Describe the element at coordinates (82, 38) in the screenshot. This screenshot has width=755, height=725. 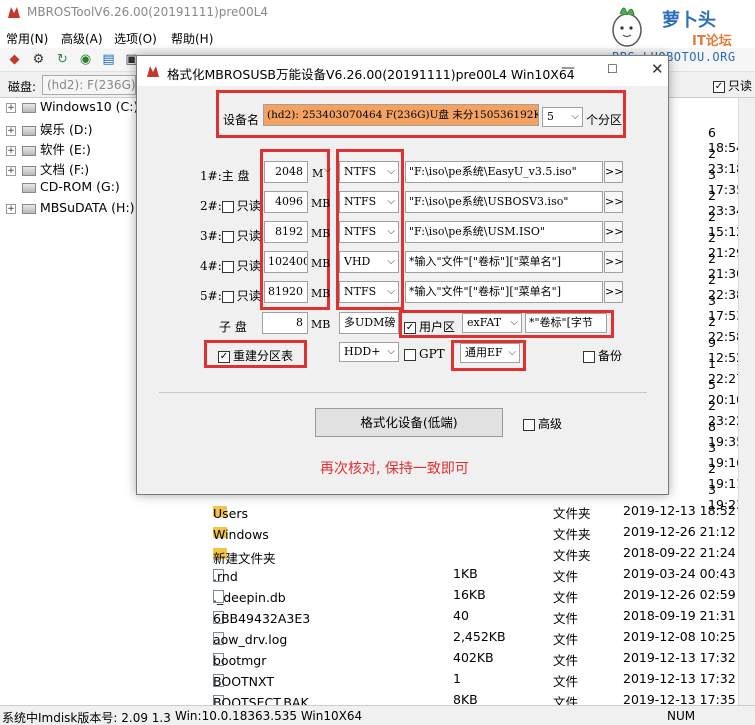
I see `menu-advanced: 高级(A)` at that location.